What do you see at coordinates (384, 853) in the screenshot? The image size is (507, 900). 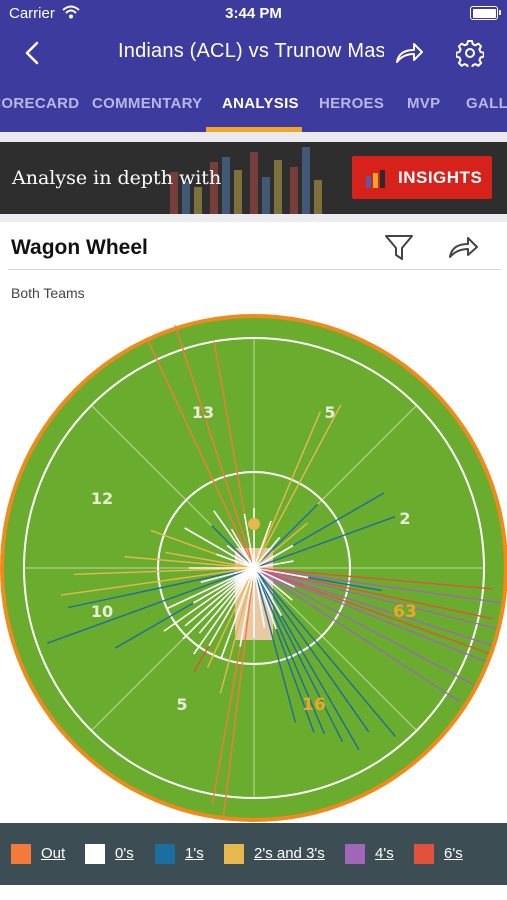 I see `legend-label: 4's` at bounding box center [384, 853].